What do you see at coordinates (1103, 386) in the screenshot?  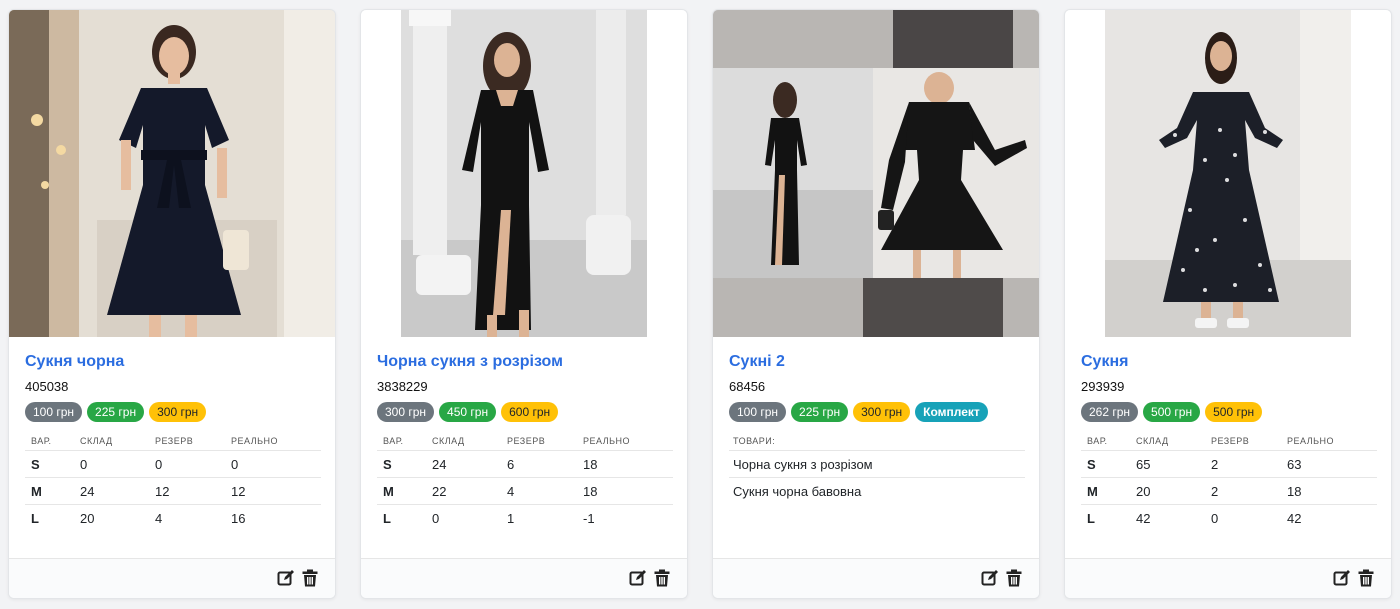 I see `product-sku: 293939` at bounding box center [1103, 386].